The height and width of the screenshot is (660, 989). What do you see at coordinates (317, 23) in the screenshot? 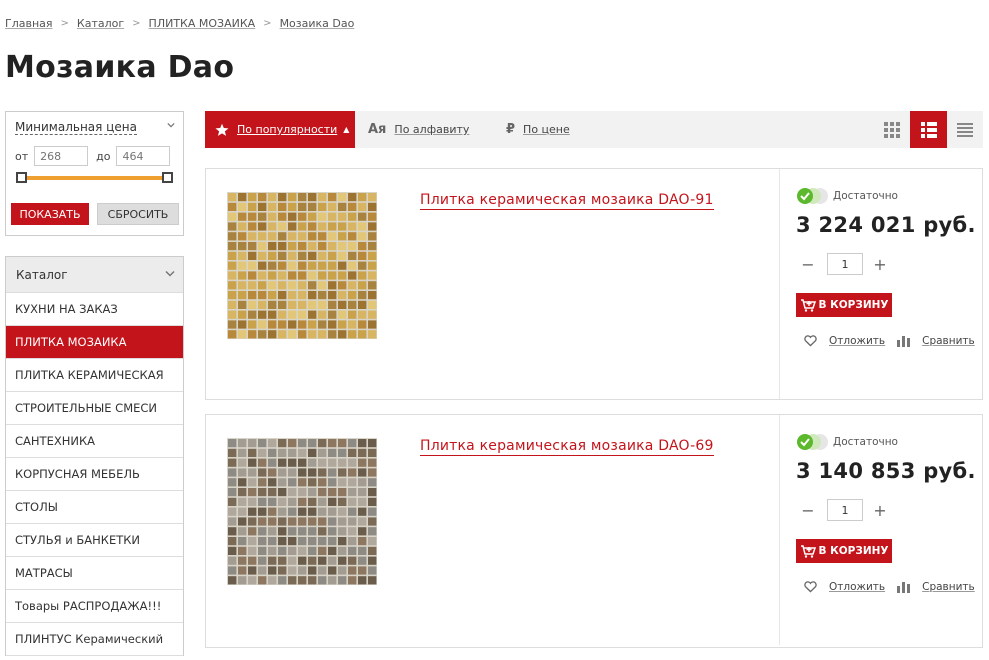
I see `breadcrumb-current: Мозаика Dao` at bounding box center [317, 23].